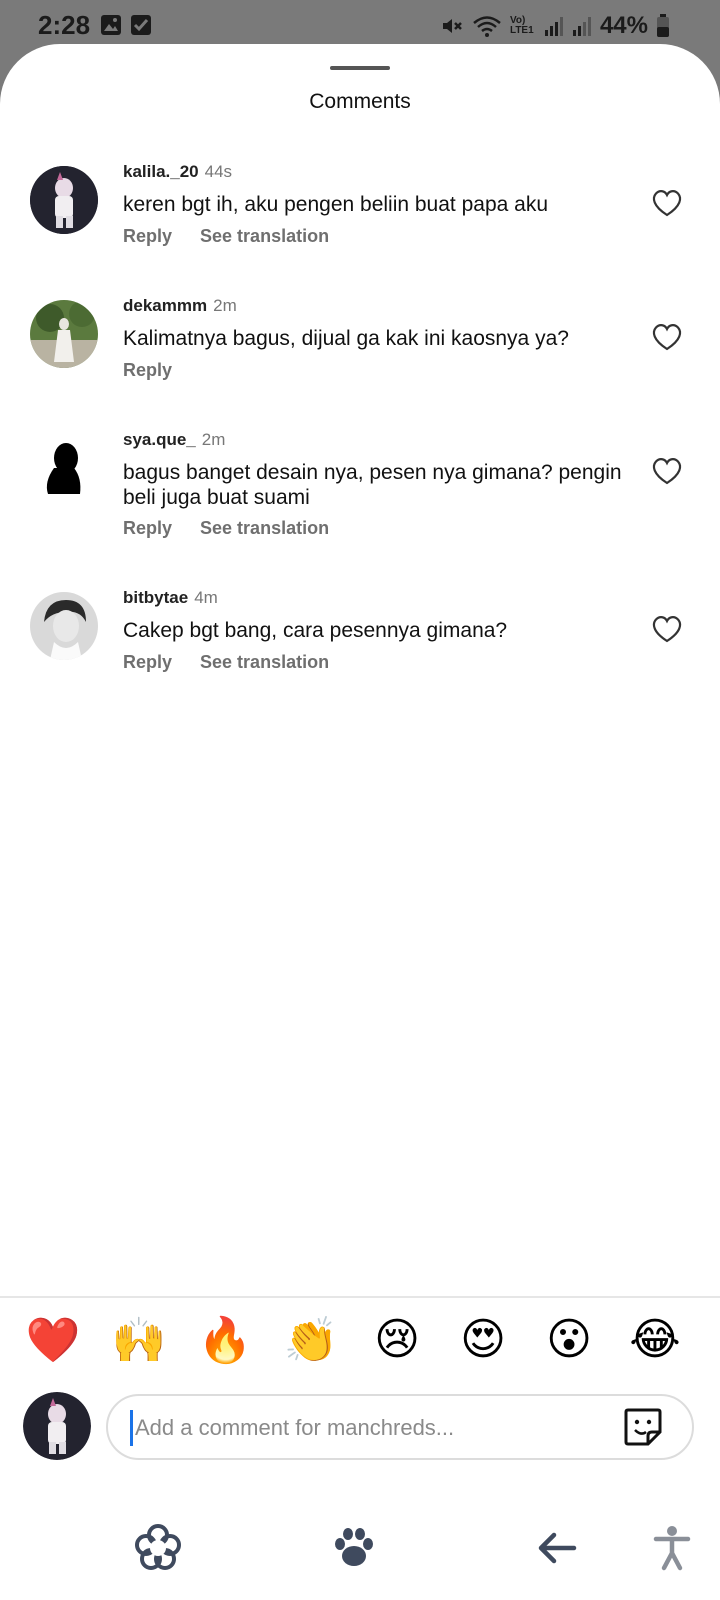 This screenshot has width=720, height=1600. What do you see at coordinates (397, 1339) in the screenshot?
I see `emoji-cry-button: 😢` at bounding box center [397, 1339].